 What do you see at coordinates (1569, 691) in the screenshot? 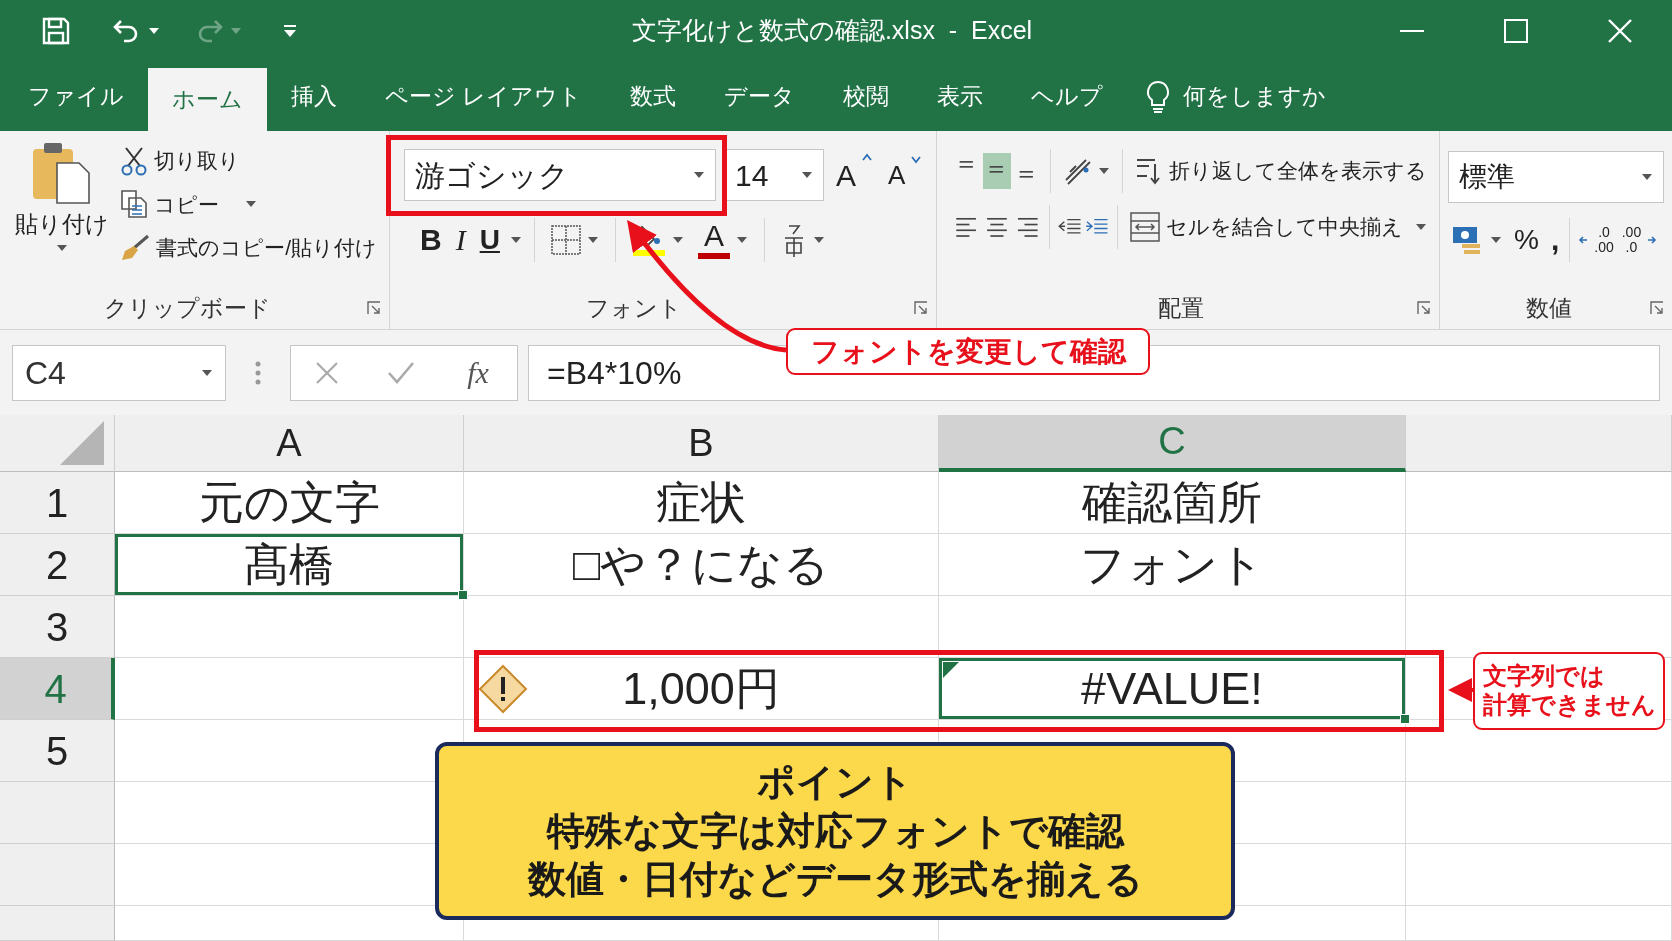
I see `callout-tooltip: 文字列では 計算できません` at bounding box center [1569, 691].